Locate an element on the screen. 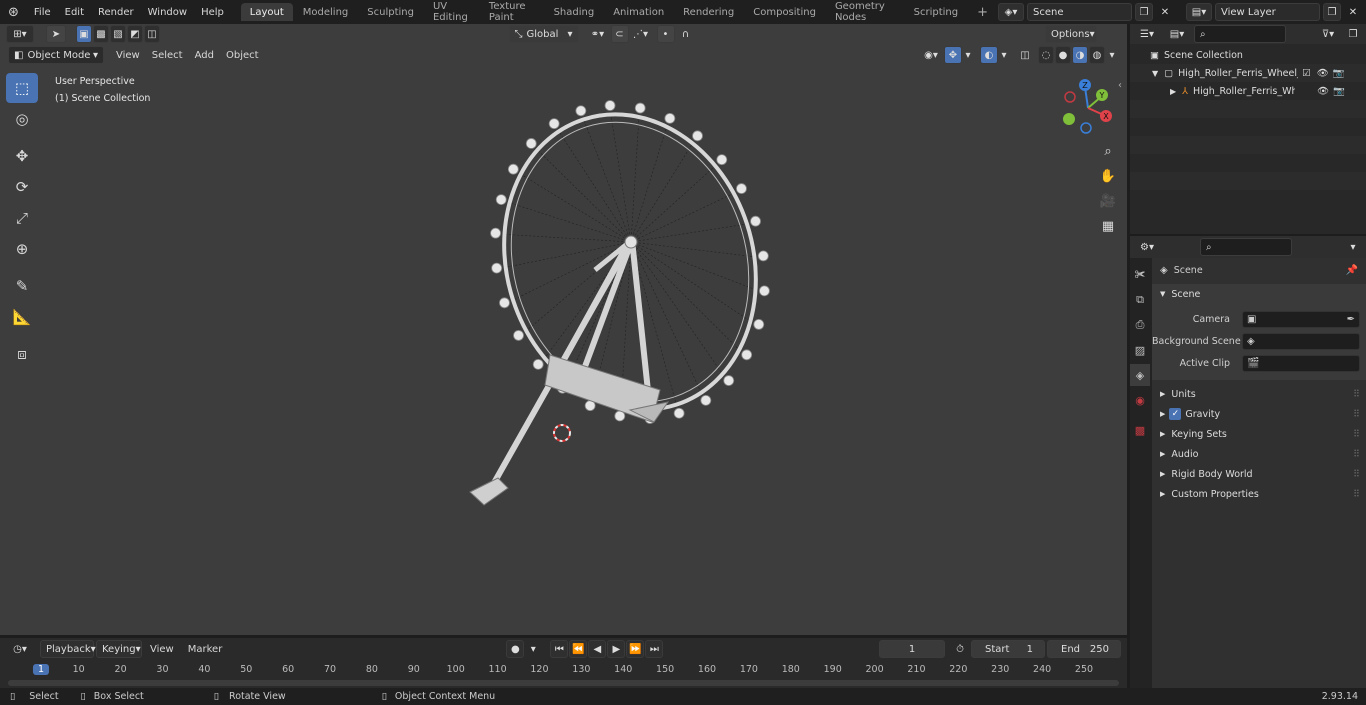  delete-view-layer-icon: ✕ is located at coordinates (1353, 12).